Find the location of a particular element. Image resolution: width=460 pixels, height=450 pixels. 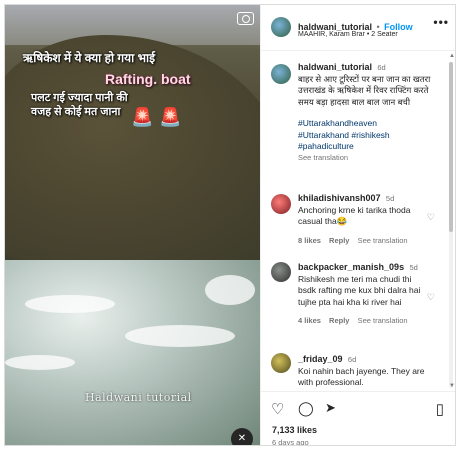

comment-time: 6d is located at coordinates (352, 359).